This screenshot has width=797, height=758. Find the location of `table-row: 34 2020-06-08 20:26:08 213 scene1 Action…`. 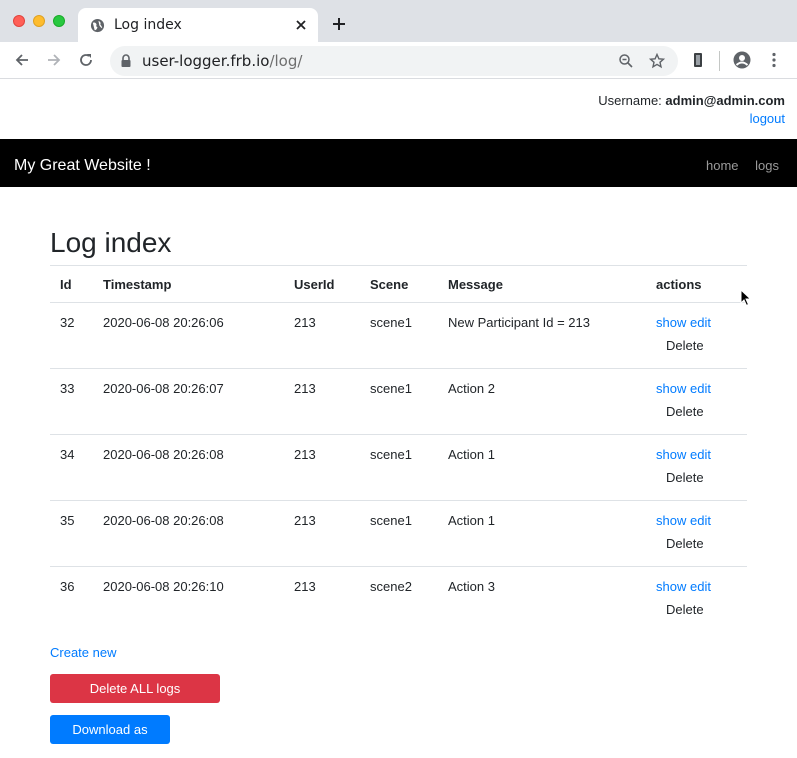

table-row: 34 2020-06-08 20:26:08 213 scene1 Action… is located at coordinates (398, 467).